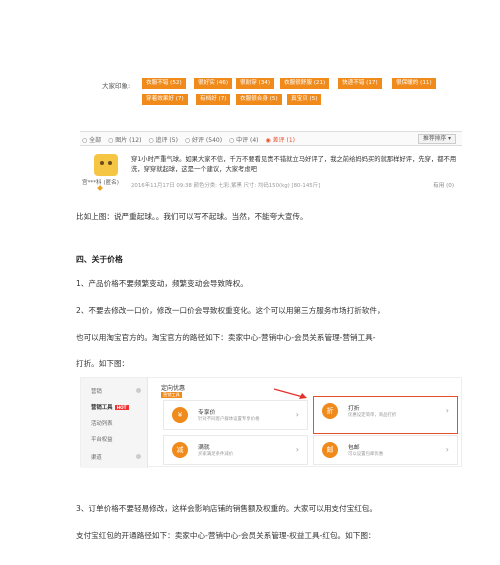  I want to click on sidebar-item-tools: 营销工具 HOT, so click(110, 407).